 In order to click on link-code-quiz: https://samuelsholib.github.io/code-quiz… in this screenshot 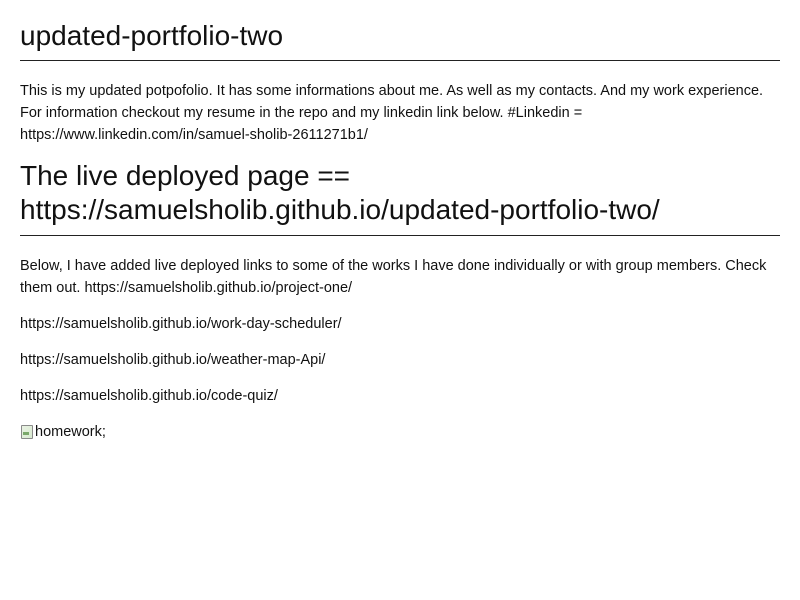, I will do `click(149, 396)`.